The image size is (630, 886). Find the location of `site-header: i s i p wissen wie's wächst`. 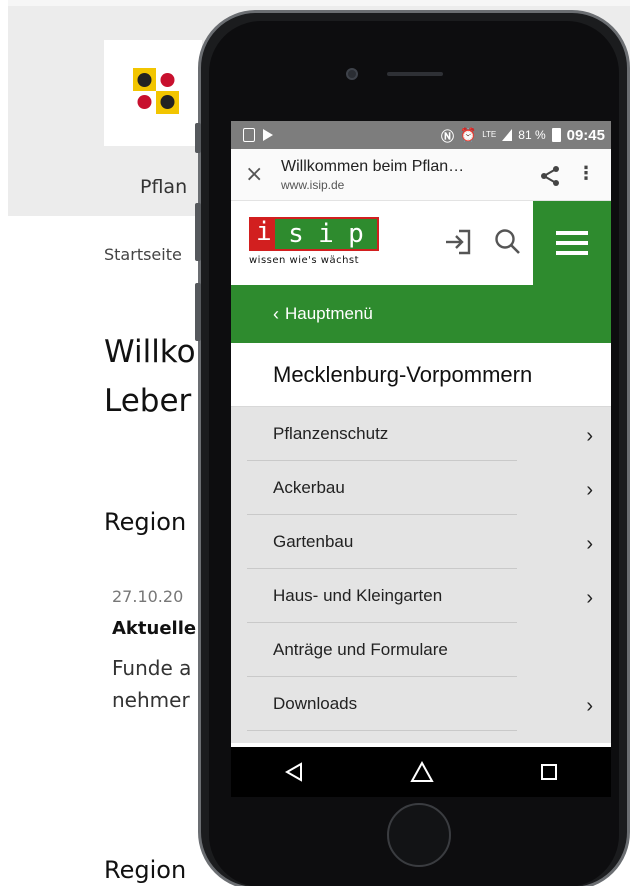

site-header: i s i p wissen wie's wächst is located at coordinates (421, 243).